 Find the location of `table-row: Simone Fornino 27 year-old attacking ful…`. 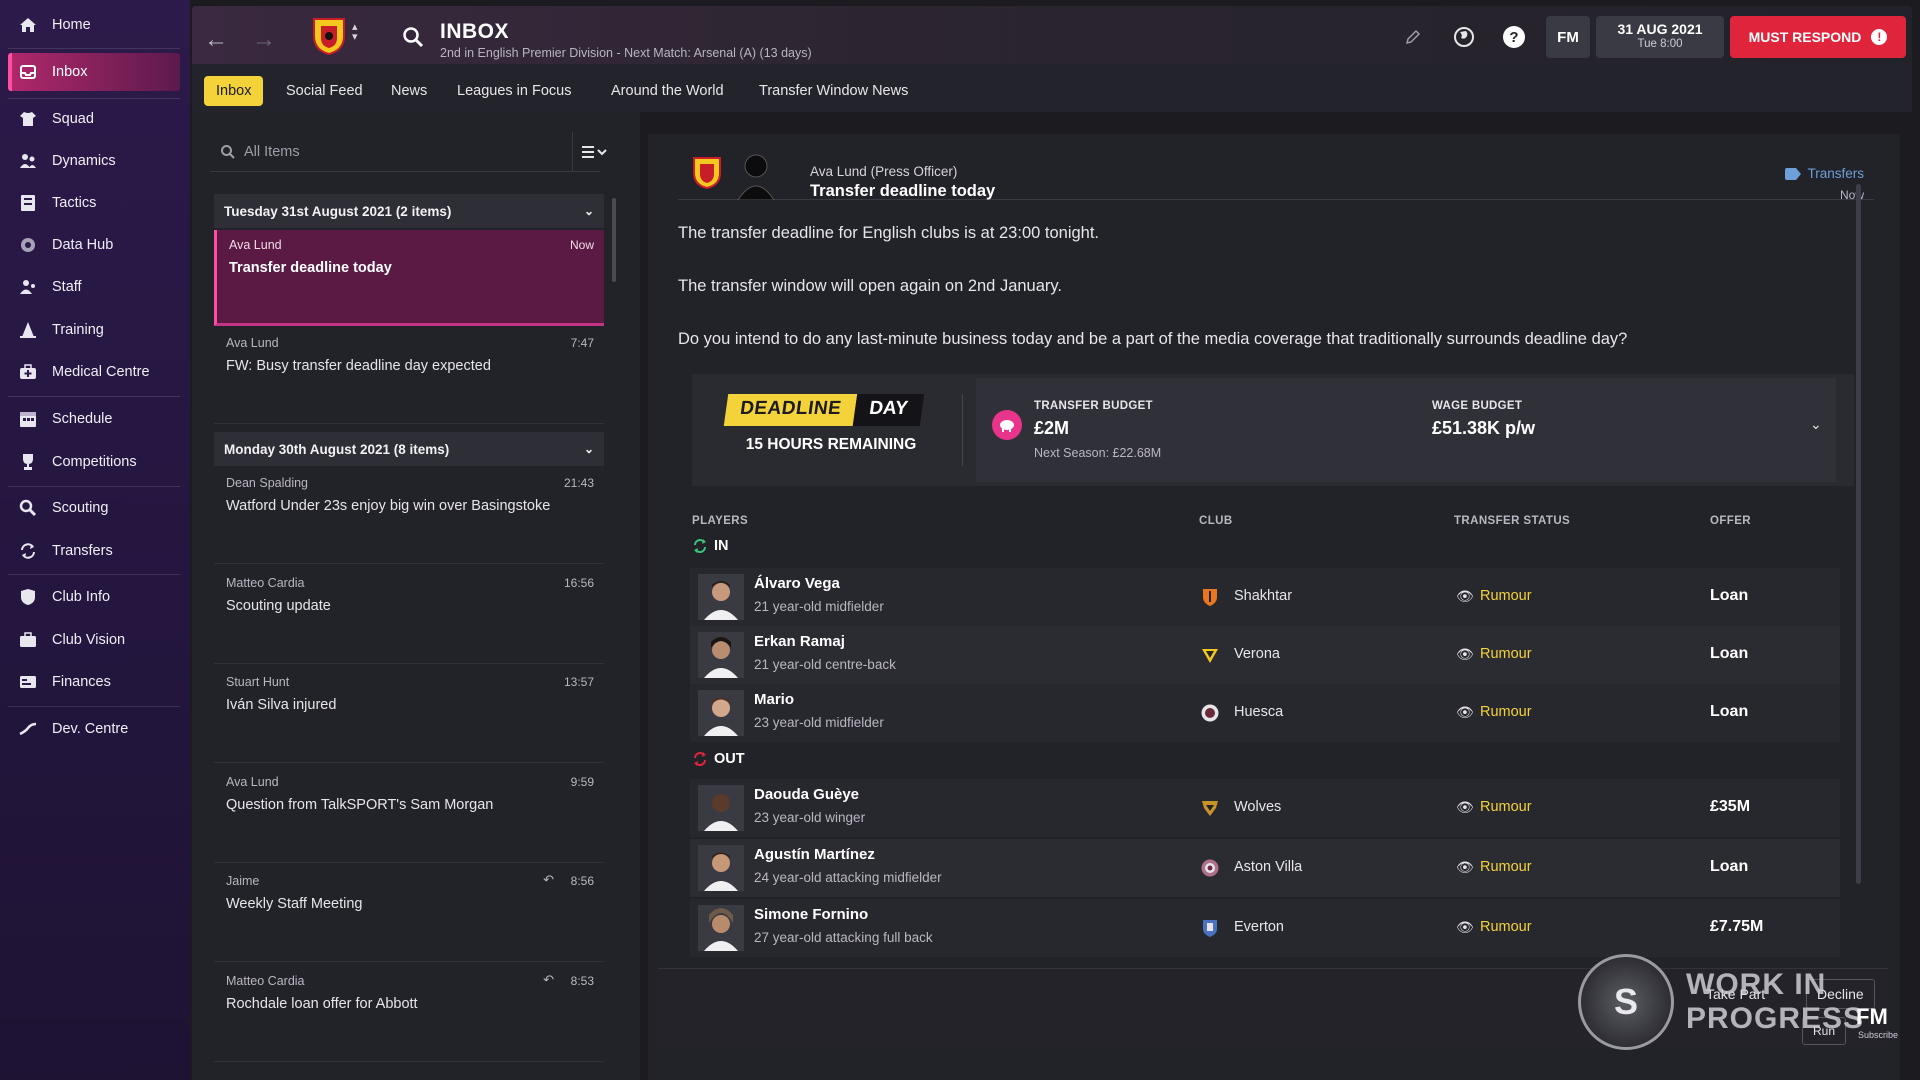

table-row: Simone Fornino 27 year-old attacking ful… is located at coordinates (1265, 928).